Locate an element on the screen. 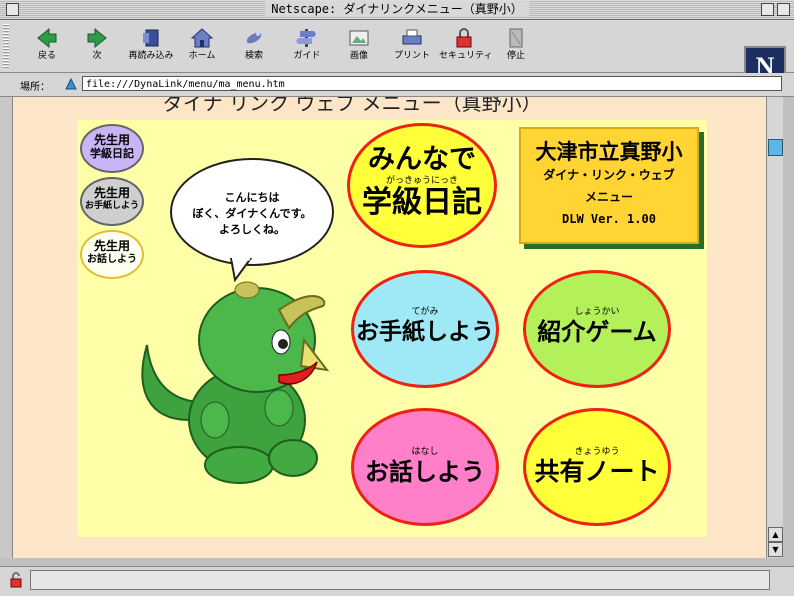 This screenshot has height=596, width=794. dinosaur-illustration is located at coordinates (235, 382).